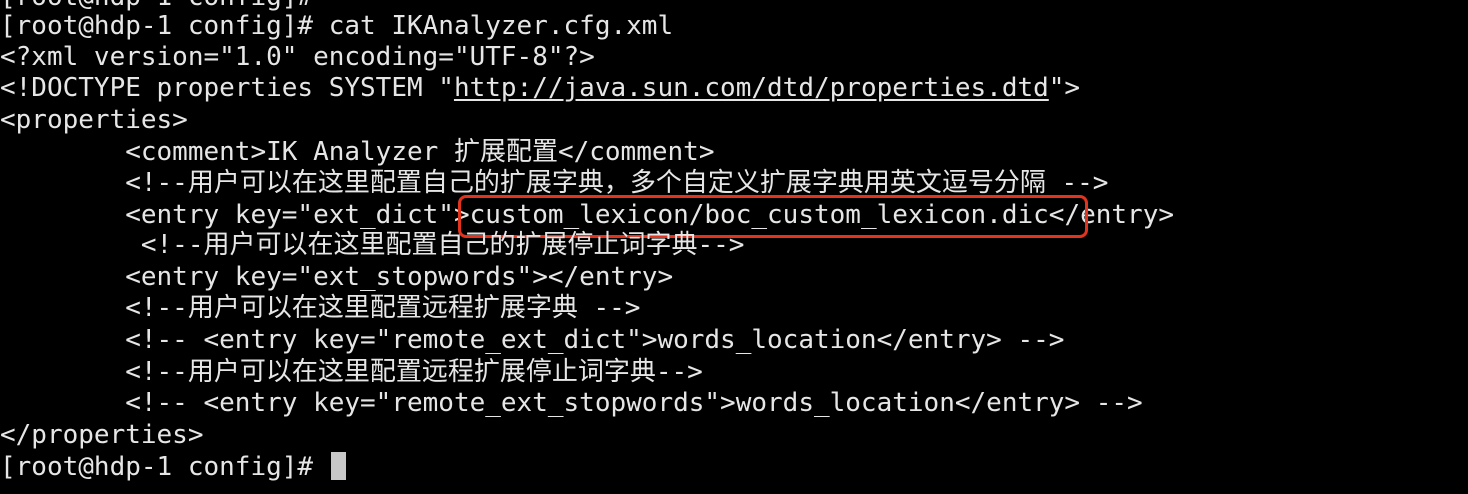  What do you see at coordinates (338, 465) in the screenshot?
I see `text-cursor` at bounding box center [338, 465].